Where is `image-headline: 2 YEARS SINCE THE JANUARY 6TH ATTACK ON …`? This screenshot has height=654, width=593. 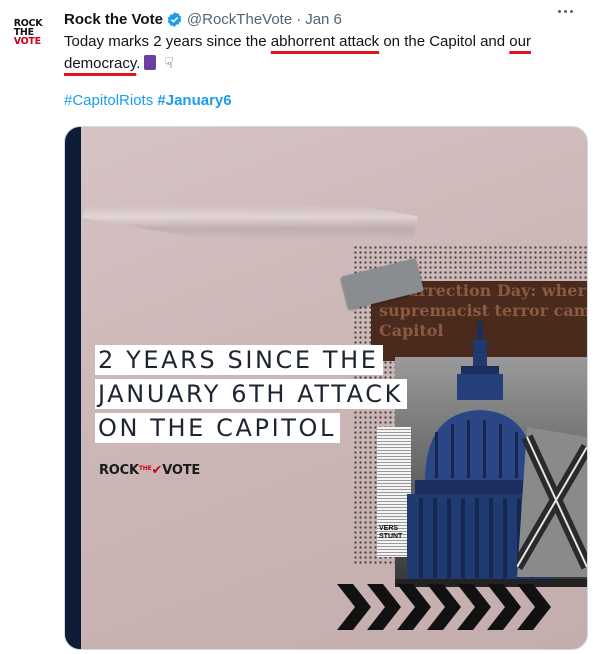 image-headline: 2 YEARS SINCE THE JANUARY 6TH ATTACK ON … is located at coordinates (251, 396).